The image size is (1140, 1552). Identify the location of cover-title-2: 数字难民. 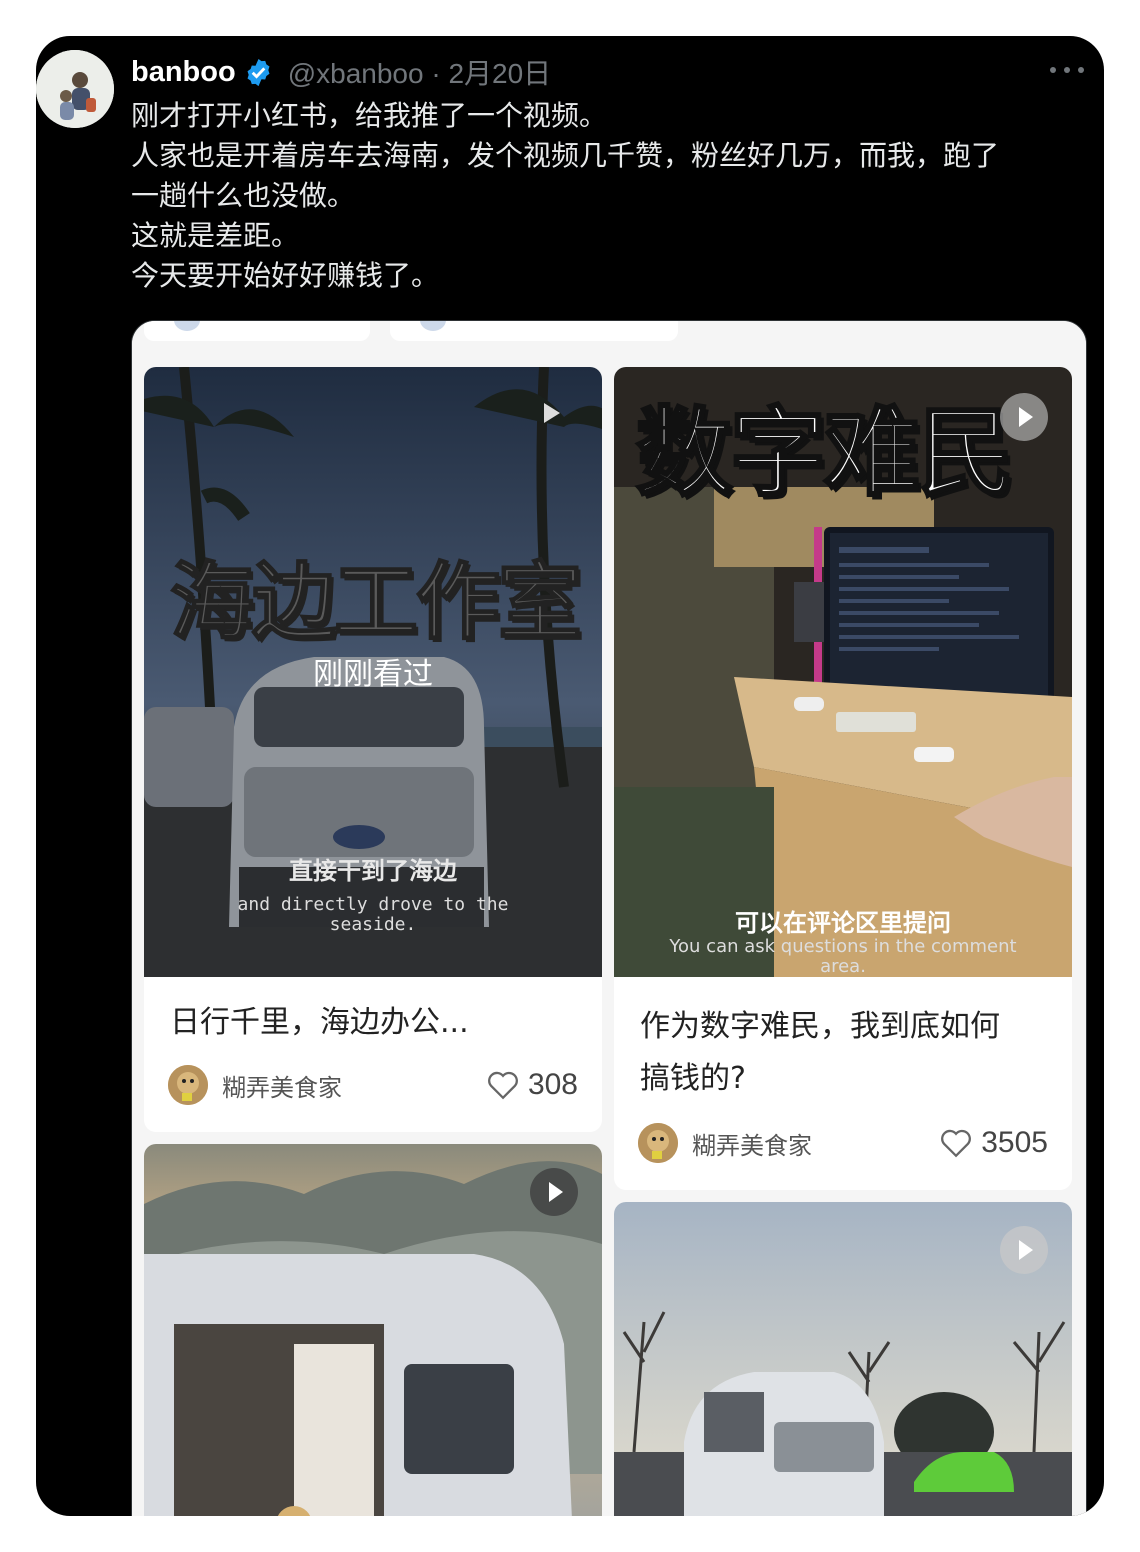
(825, 453).